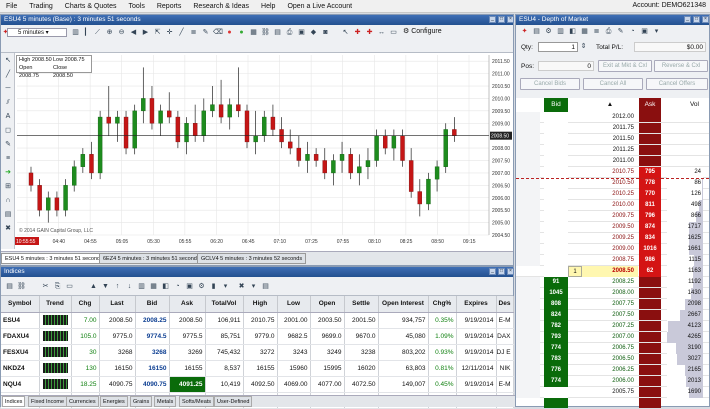 The width and height of the screenshot is (710, 409). Describe the element at coordinates (612, 194) in the screenshot. I see `dom-price-row: 2010.25 770 126` at that location.